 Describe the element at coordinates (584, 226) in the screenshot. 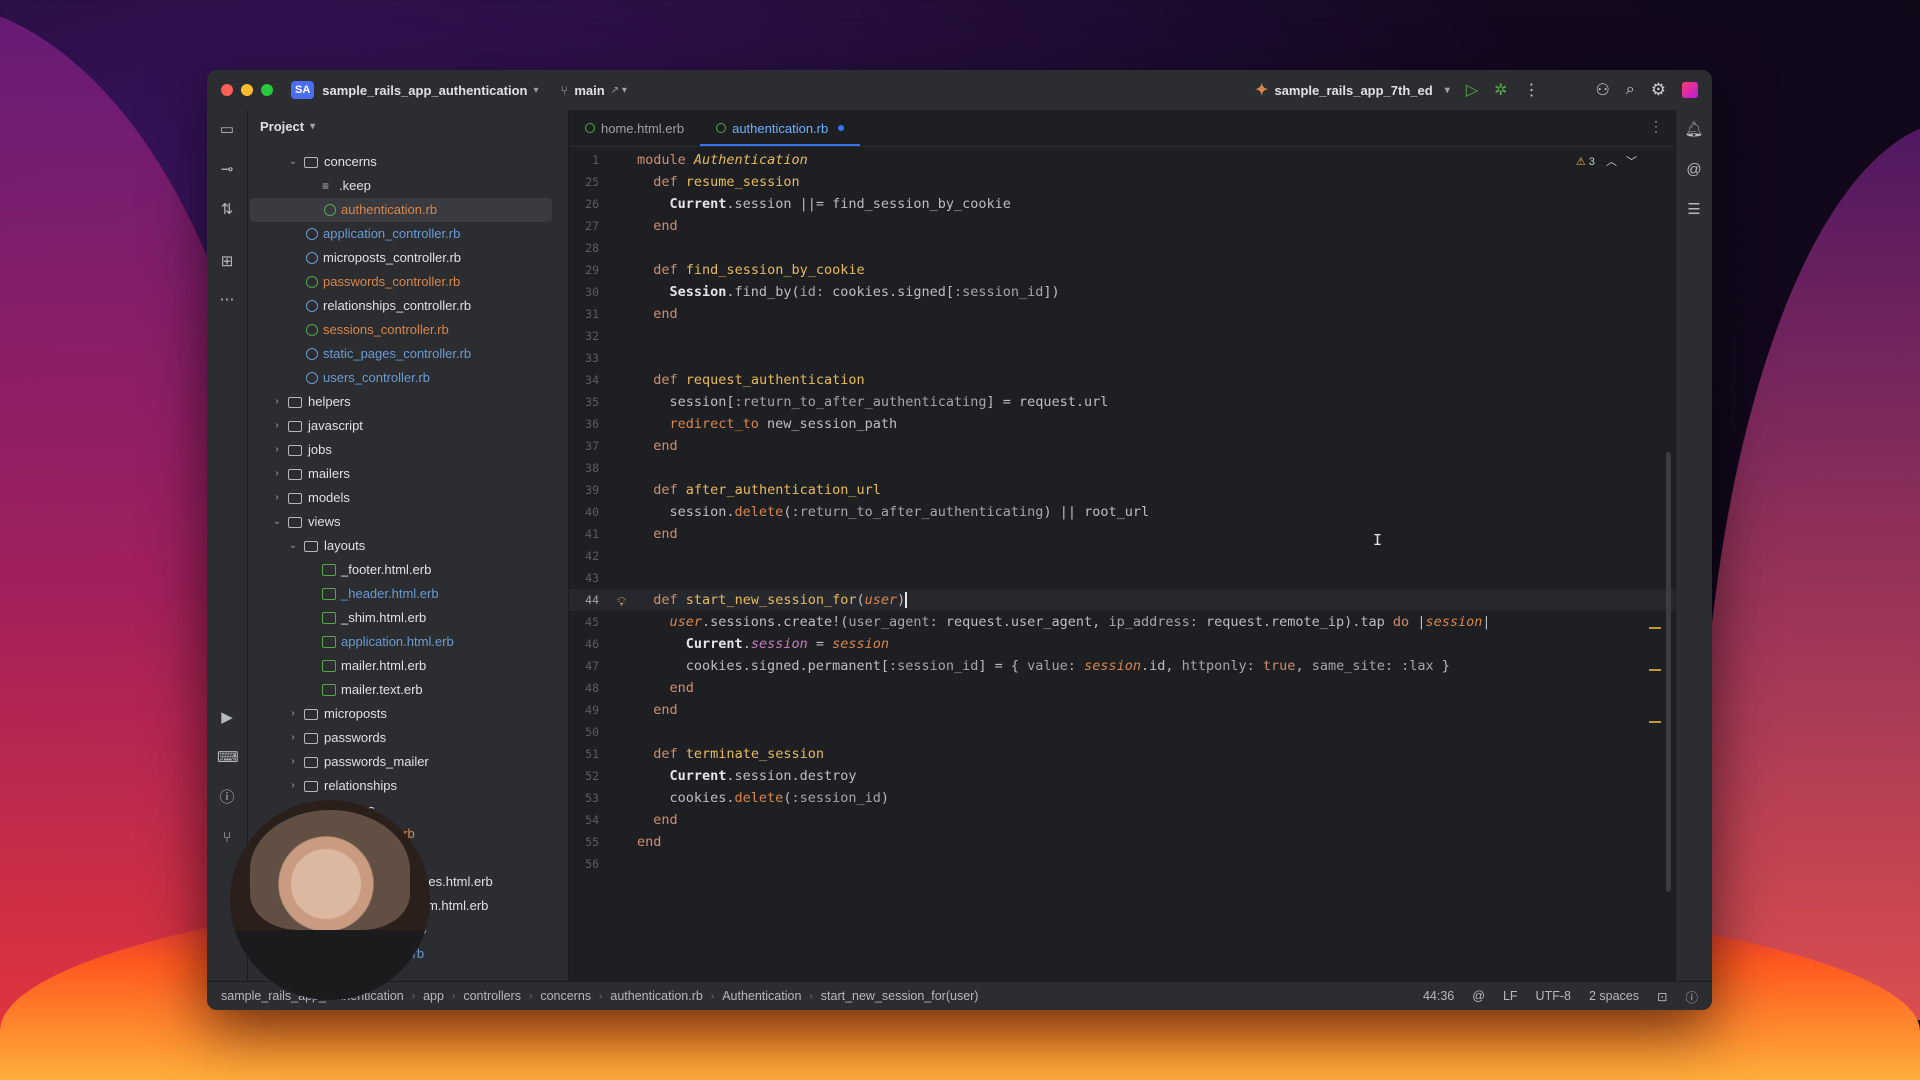

I see `line-number: 27` at that location.